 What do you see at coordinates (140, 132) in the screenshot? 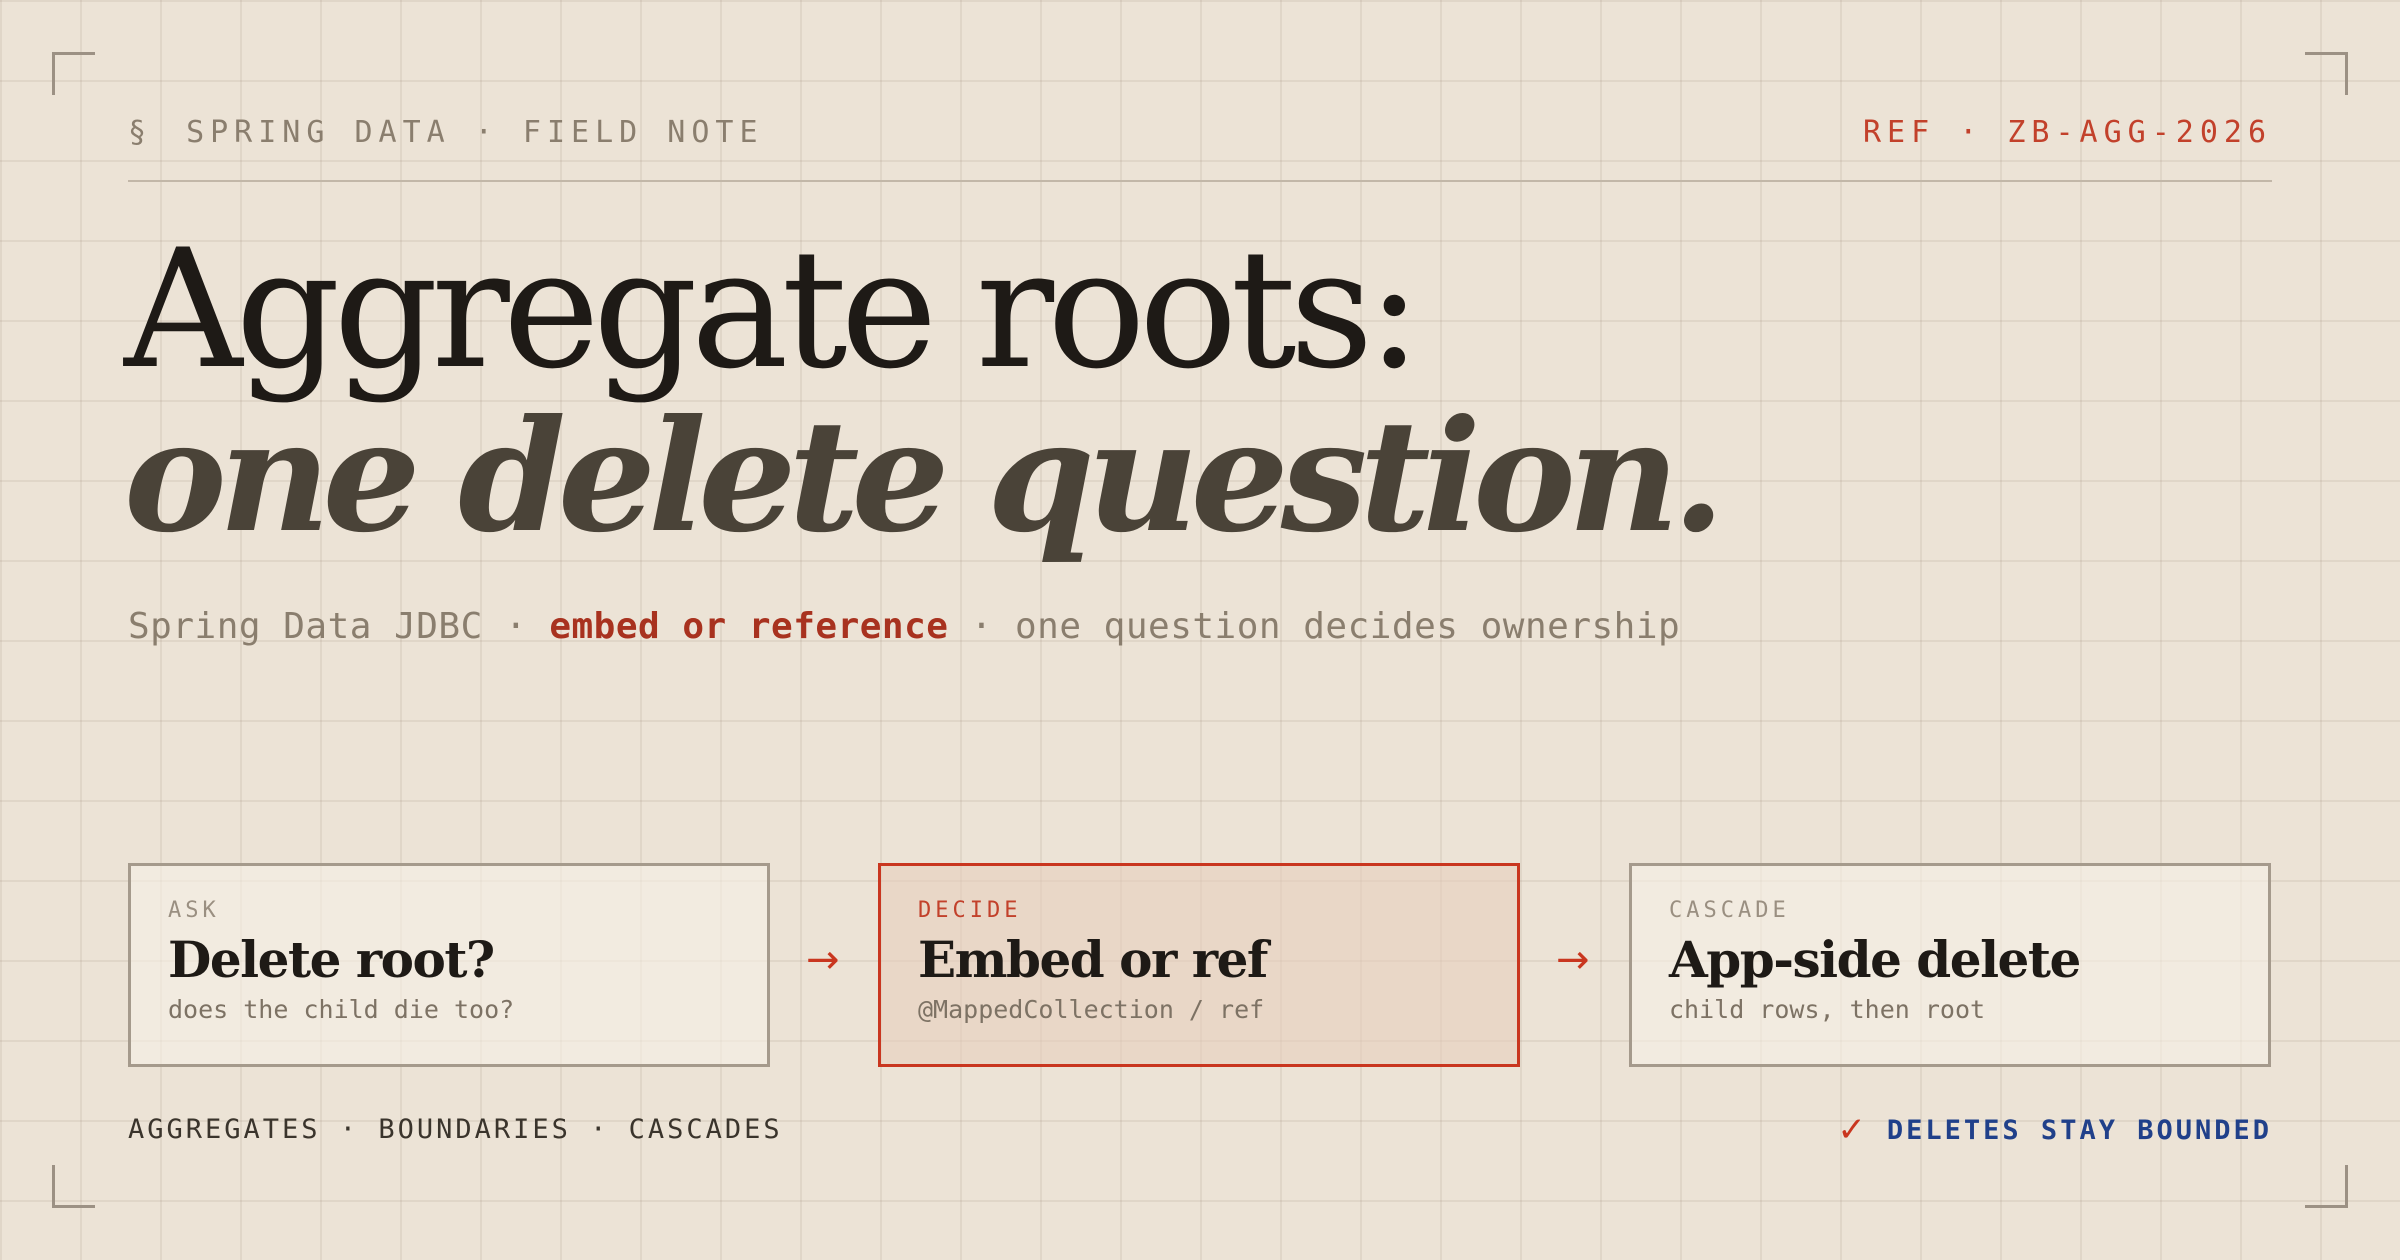
I see `section-mark-icon: §` at bounding box center [140, 132].